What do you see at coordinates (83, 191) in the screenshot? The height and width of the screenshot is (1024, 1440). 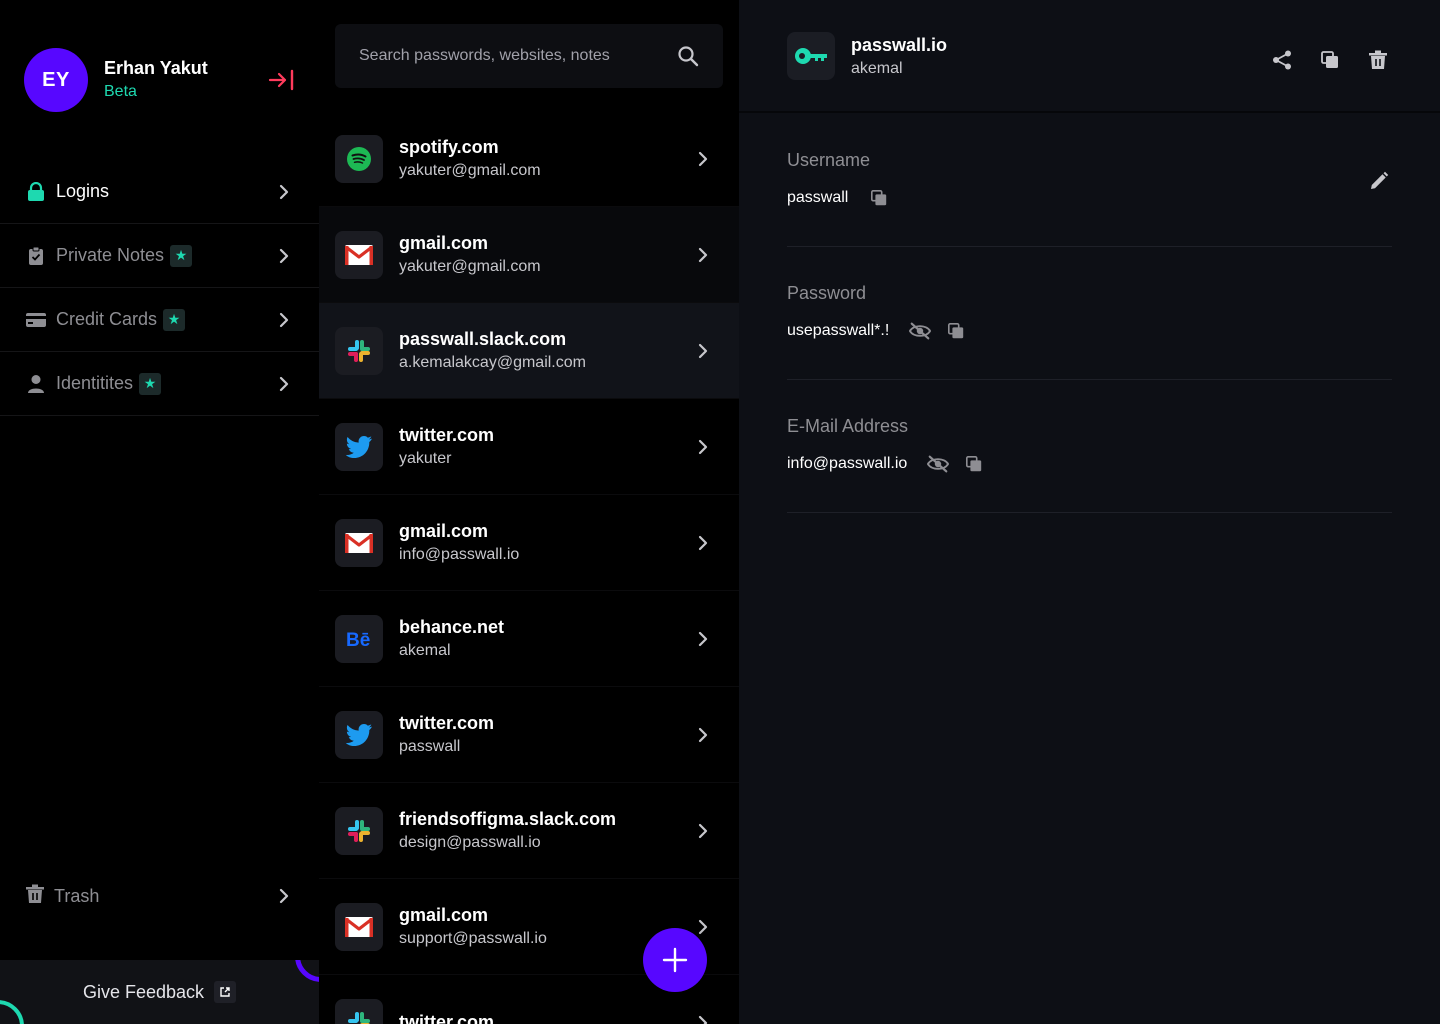 I see `sidebar-item-label: Logins` at bounding box center [83, 191].